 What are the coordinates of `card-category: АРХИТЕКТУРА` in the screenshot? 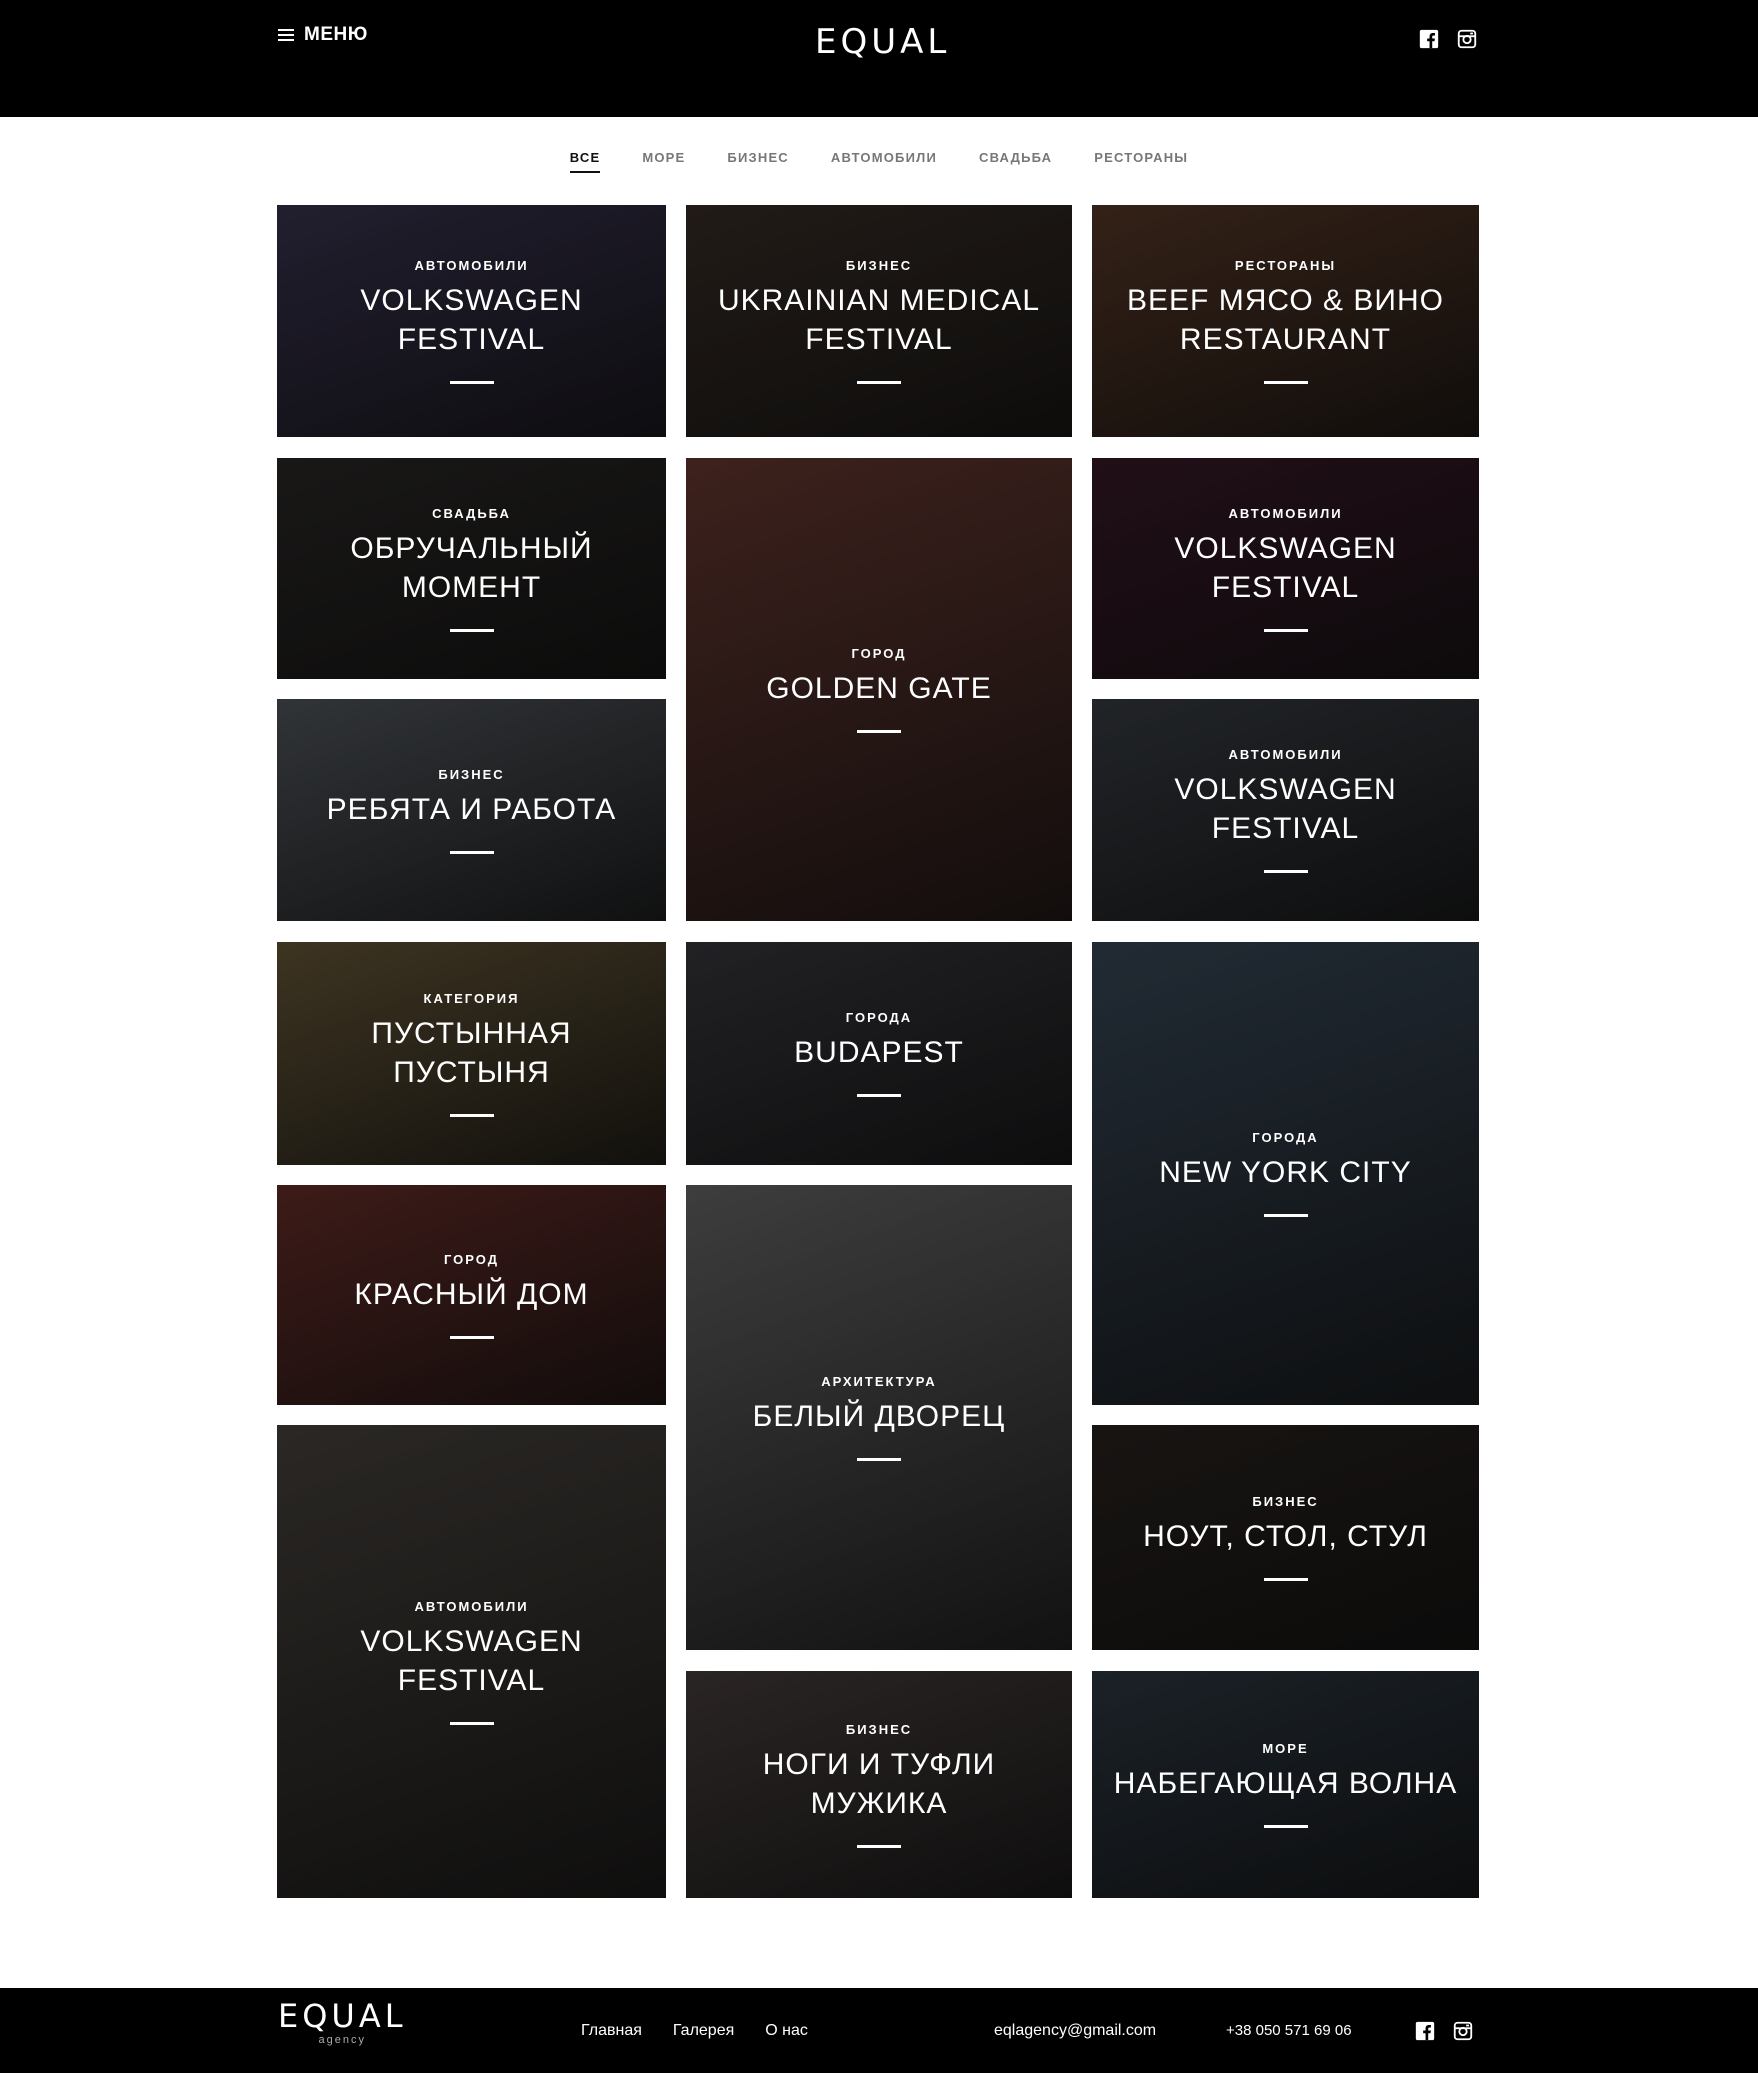 It's located at (879, 1381).